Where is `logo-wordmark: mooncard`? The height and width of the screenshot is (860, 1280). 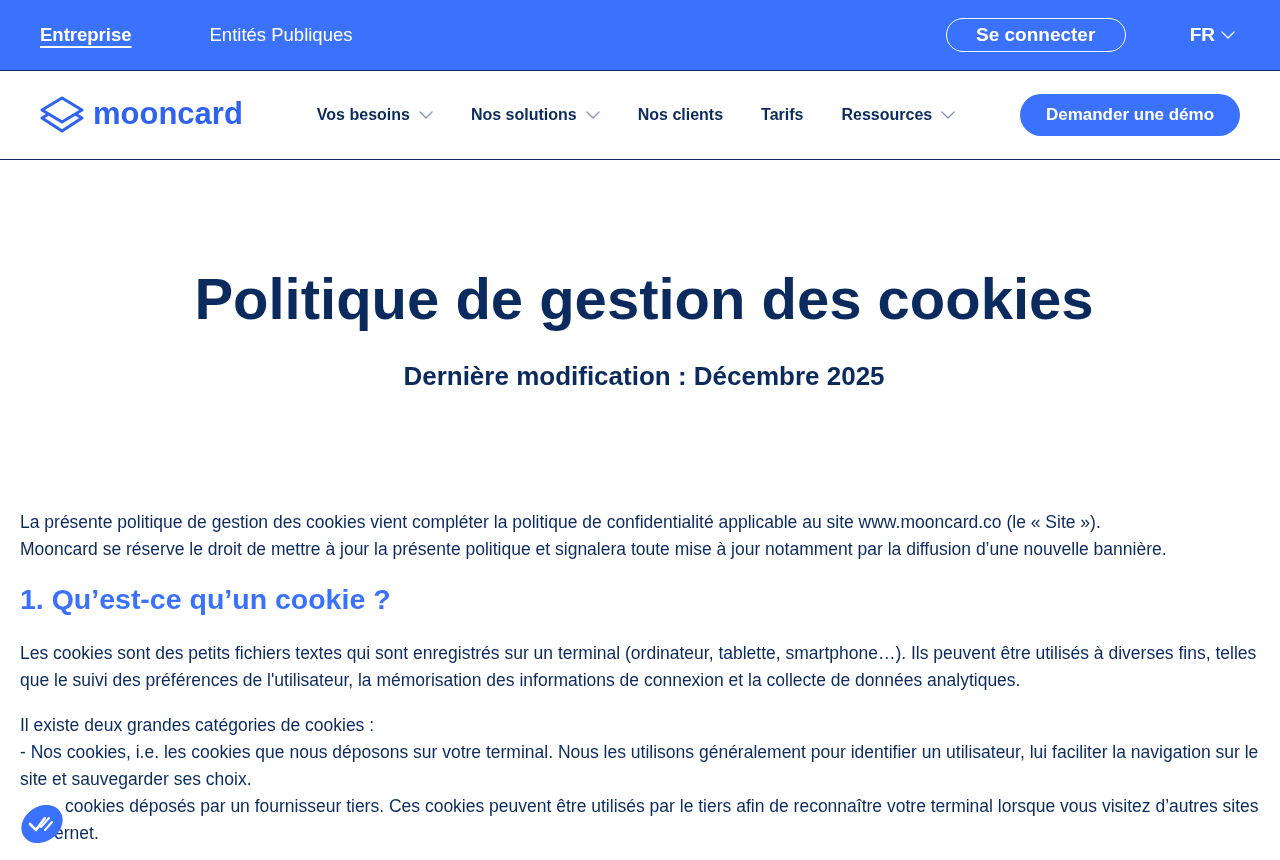
logo-wordmark: mooncard is located at coordinates (168, 113).